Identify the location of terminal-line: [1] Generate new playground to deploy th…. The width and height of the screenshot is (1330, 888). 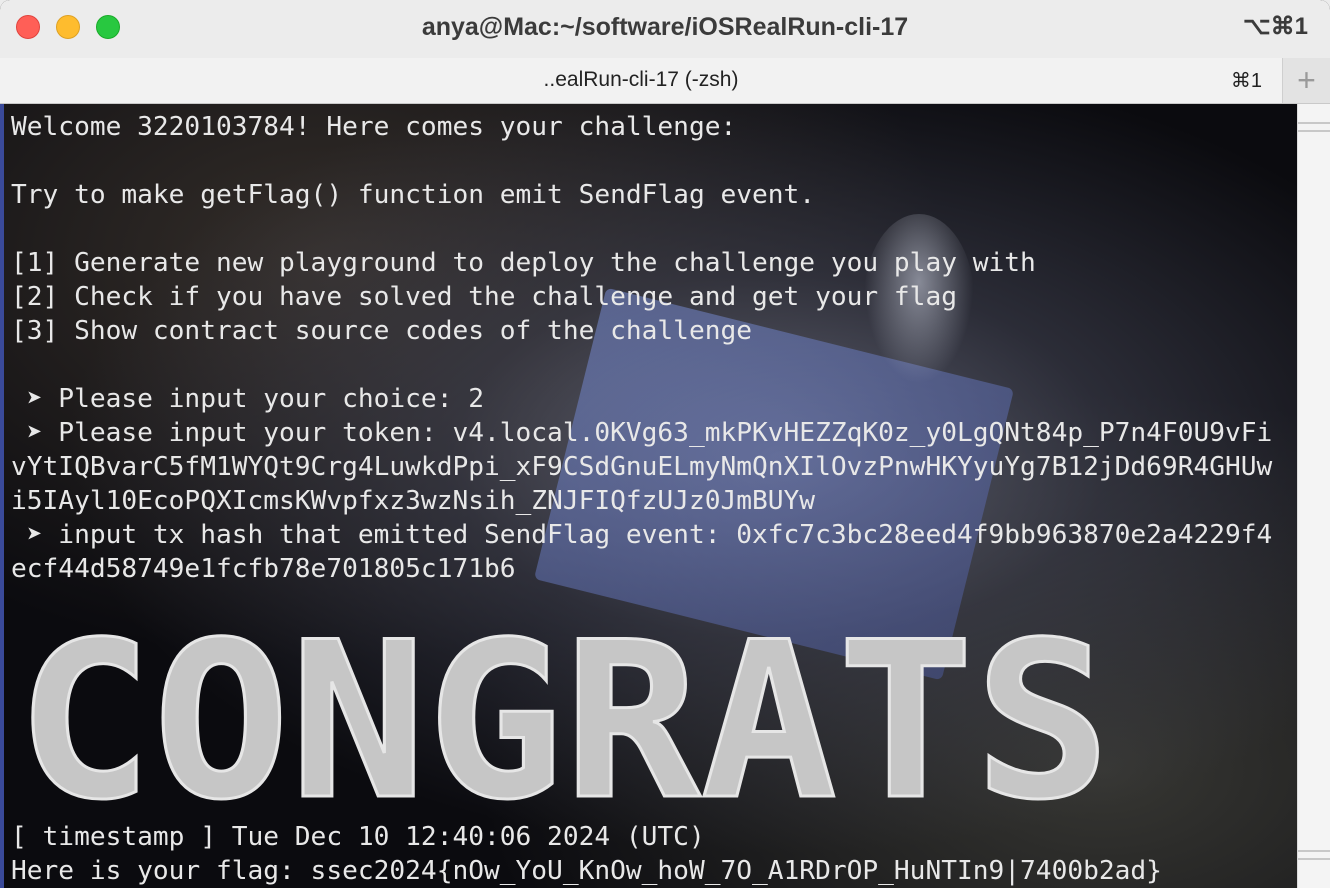
(523, 263).